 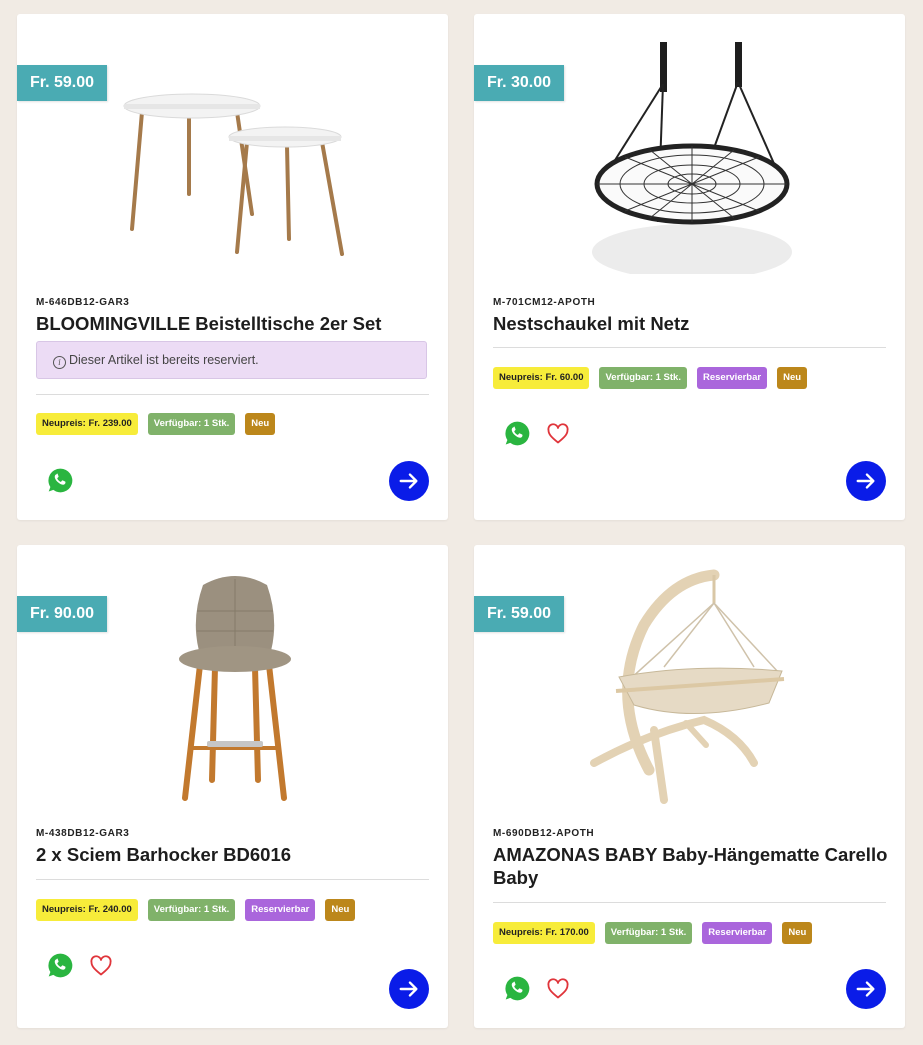 What do you see at coordinates (83, 833) in the screenshot?
I see `product-sku: M-438DB12-GAR3` at bounding box center [83, 833].